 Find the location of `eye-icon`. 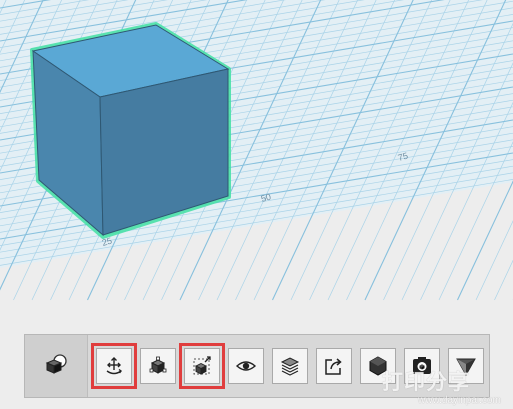

eye-icon is located at coordinates (246, 366).